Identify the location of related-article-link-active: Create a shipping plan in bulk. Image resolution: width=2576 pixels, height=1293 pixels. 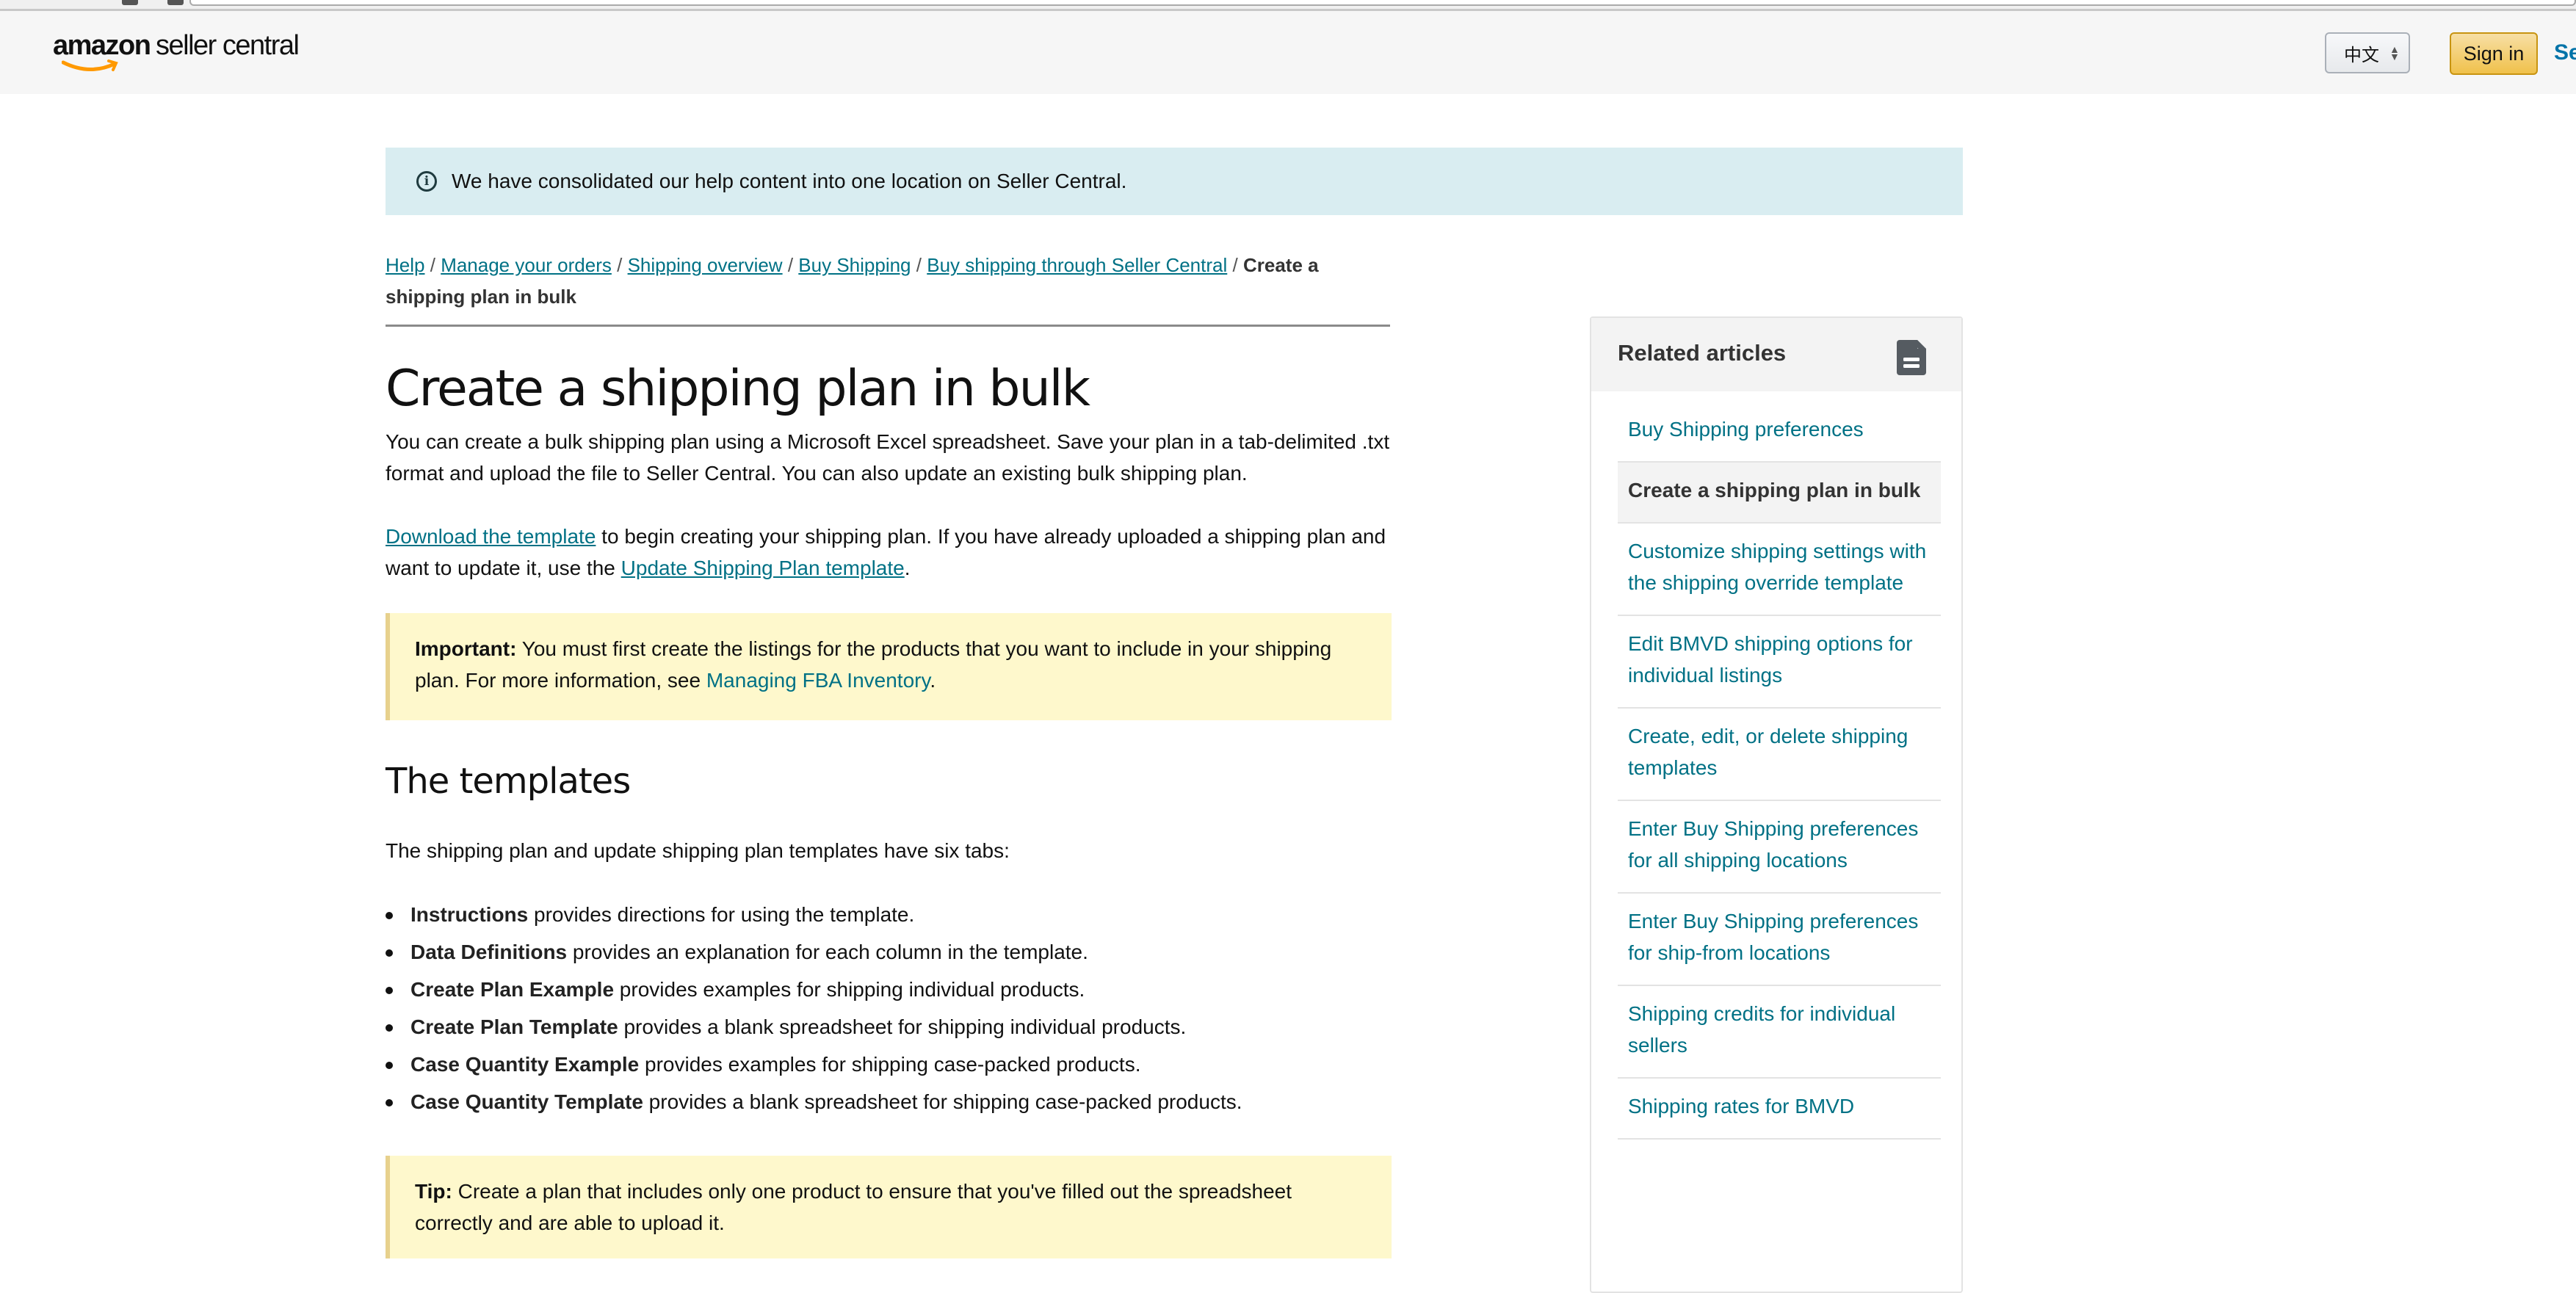
(1779, 493).